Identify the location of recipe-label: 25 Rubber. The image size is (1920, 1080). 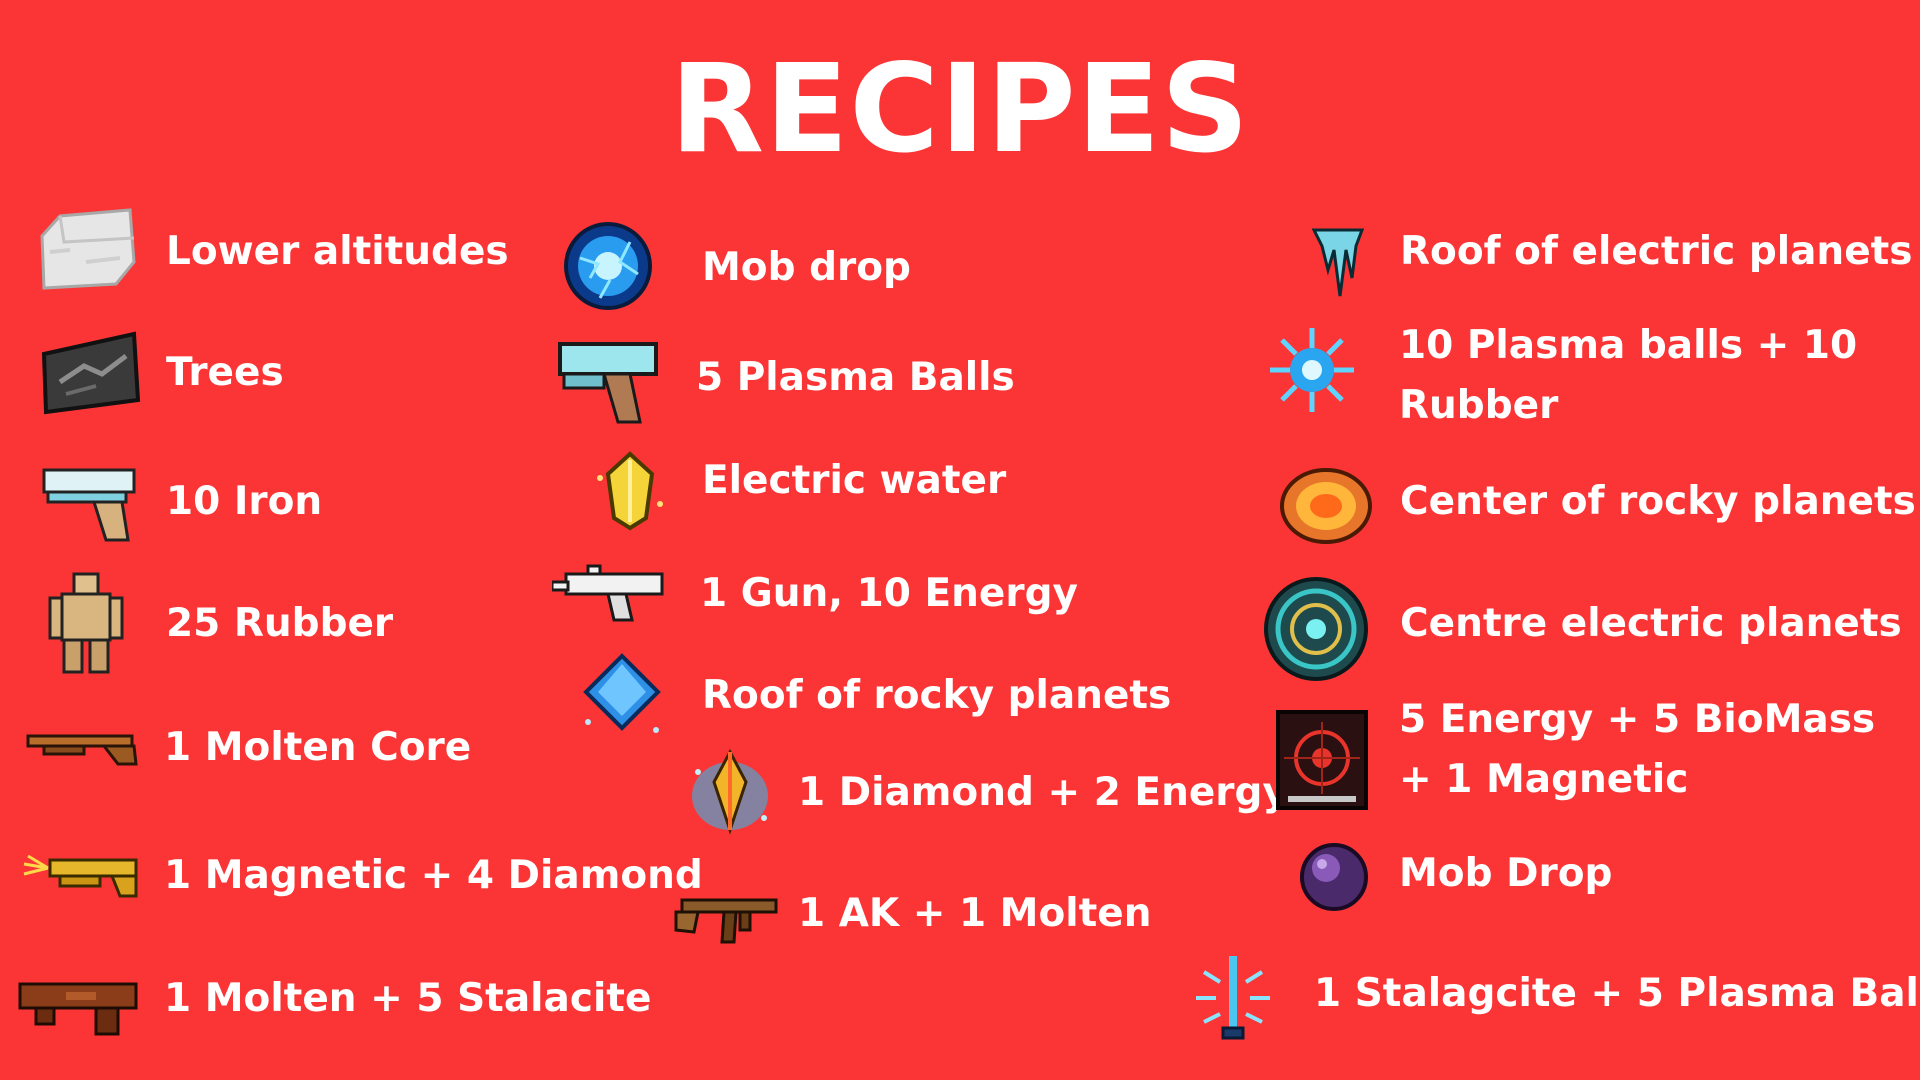
(280, 623).